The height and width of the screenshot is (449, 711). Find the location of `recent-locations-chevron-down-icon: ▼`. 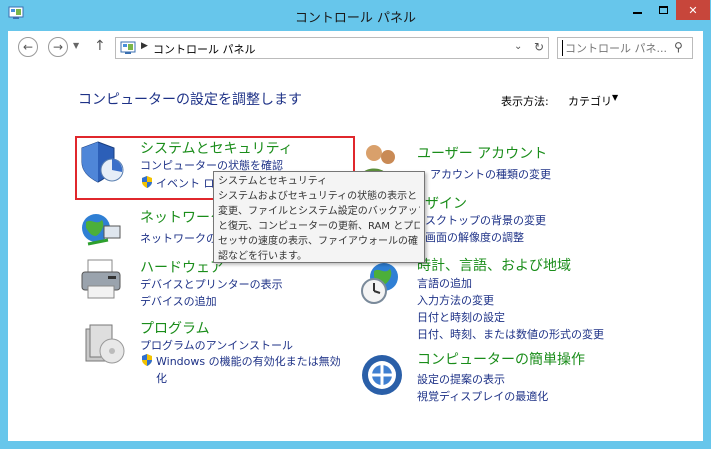

recent-locations-chevron-down-icon: ▼ is located at coordinates (76, 45).